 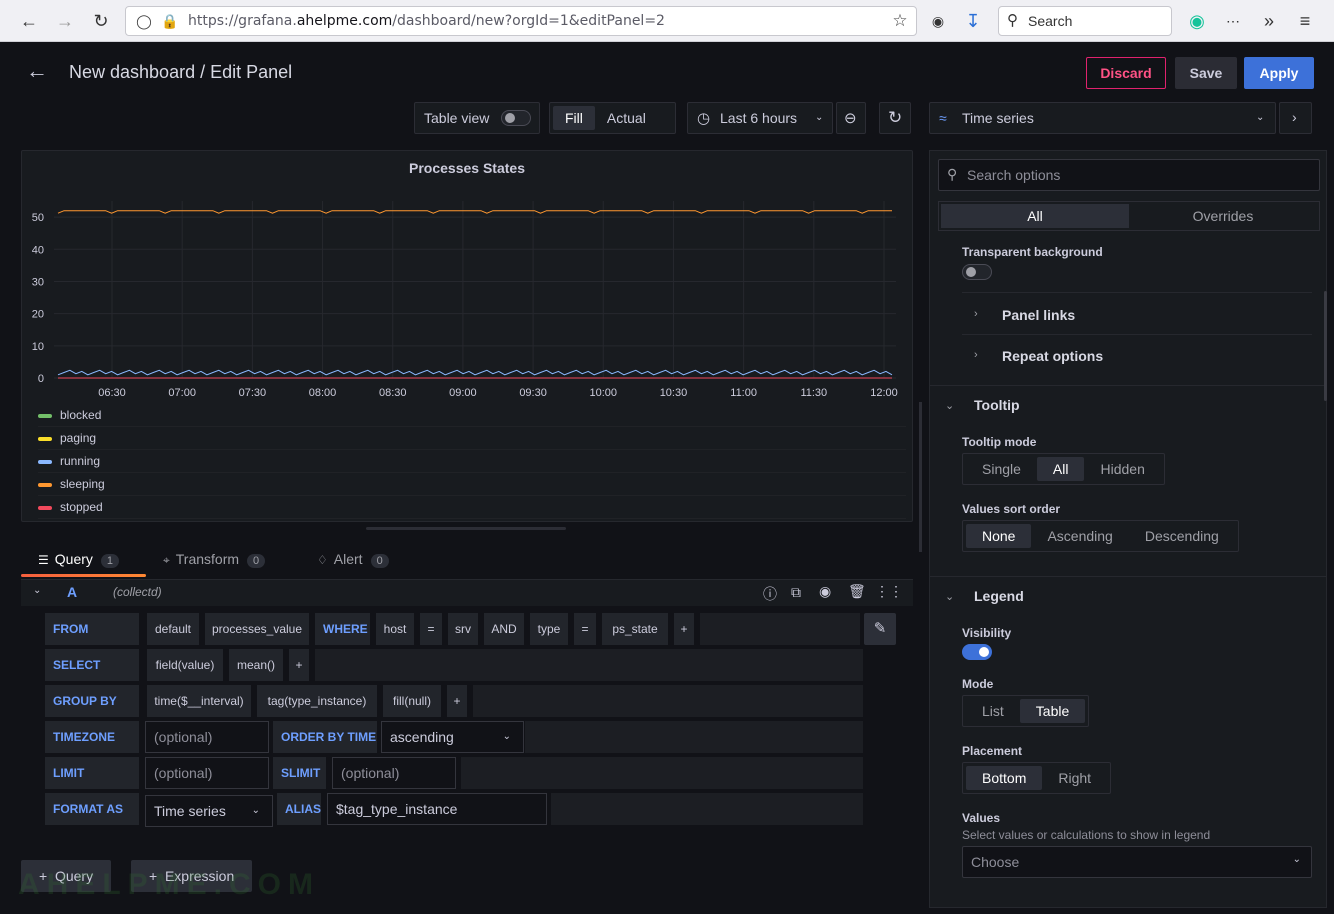 What do you see at coordinates (173, 629) in the screenshot?
I see `retention-policy: default` at bounding box center [173, 629].